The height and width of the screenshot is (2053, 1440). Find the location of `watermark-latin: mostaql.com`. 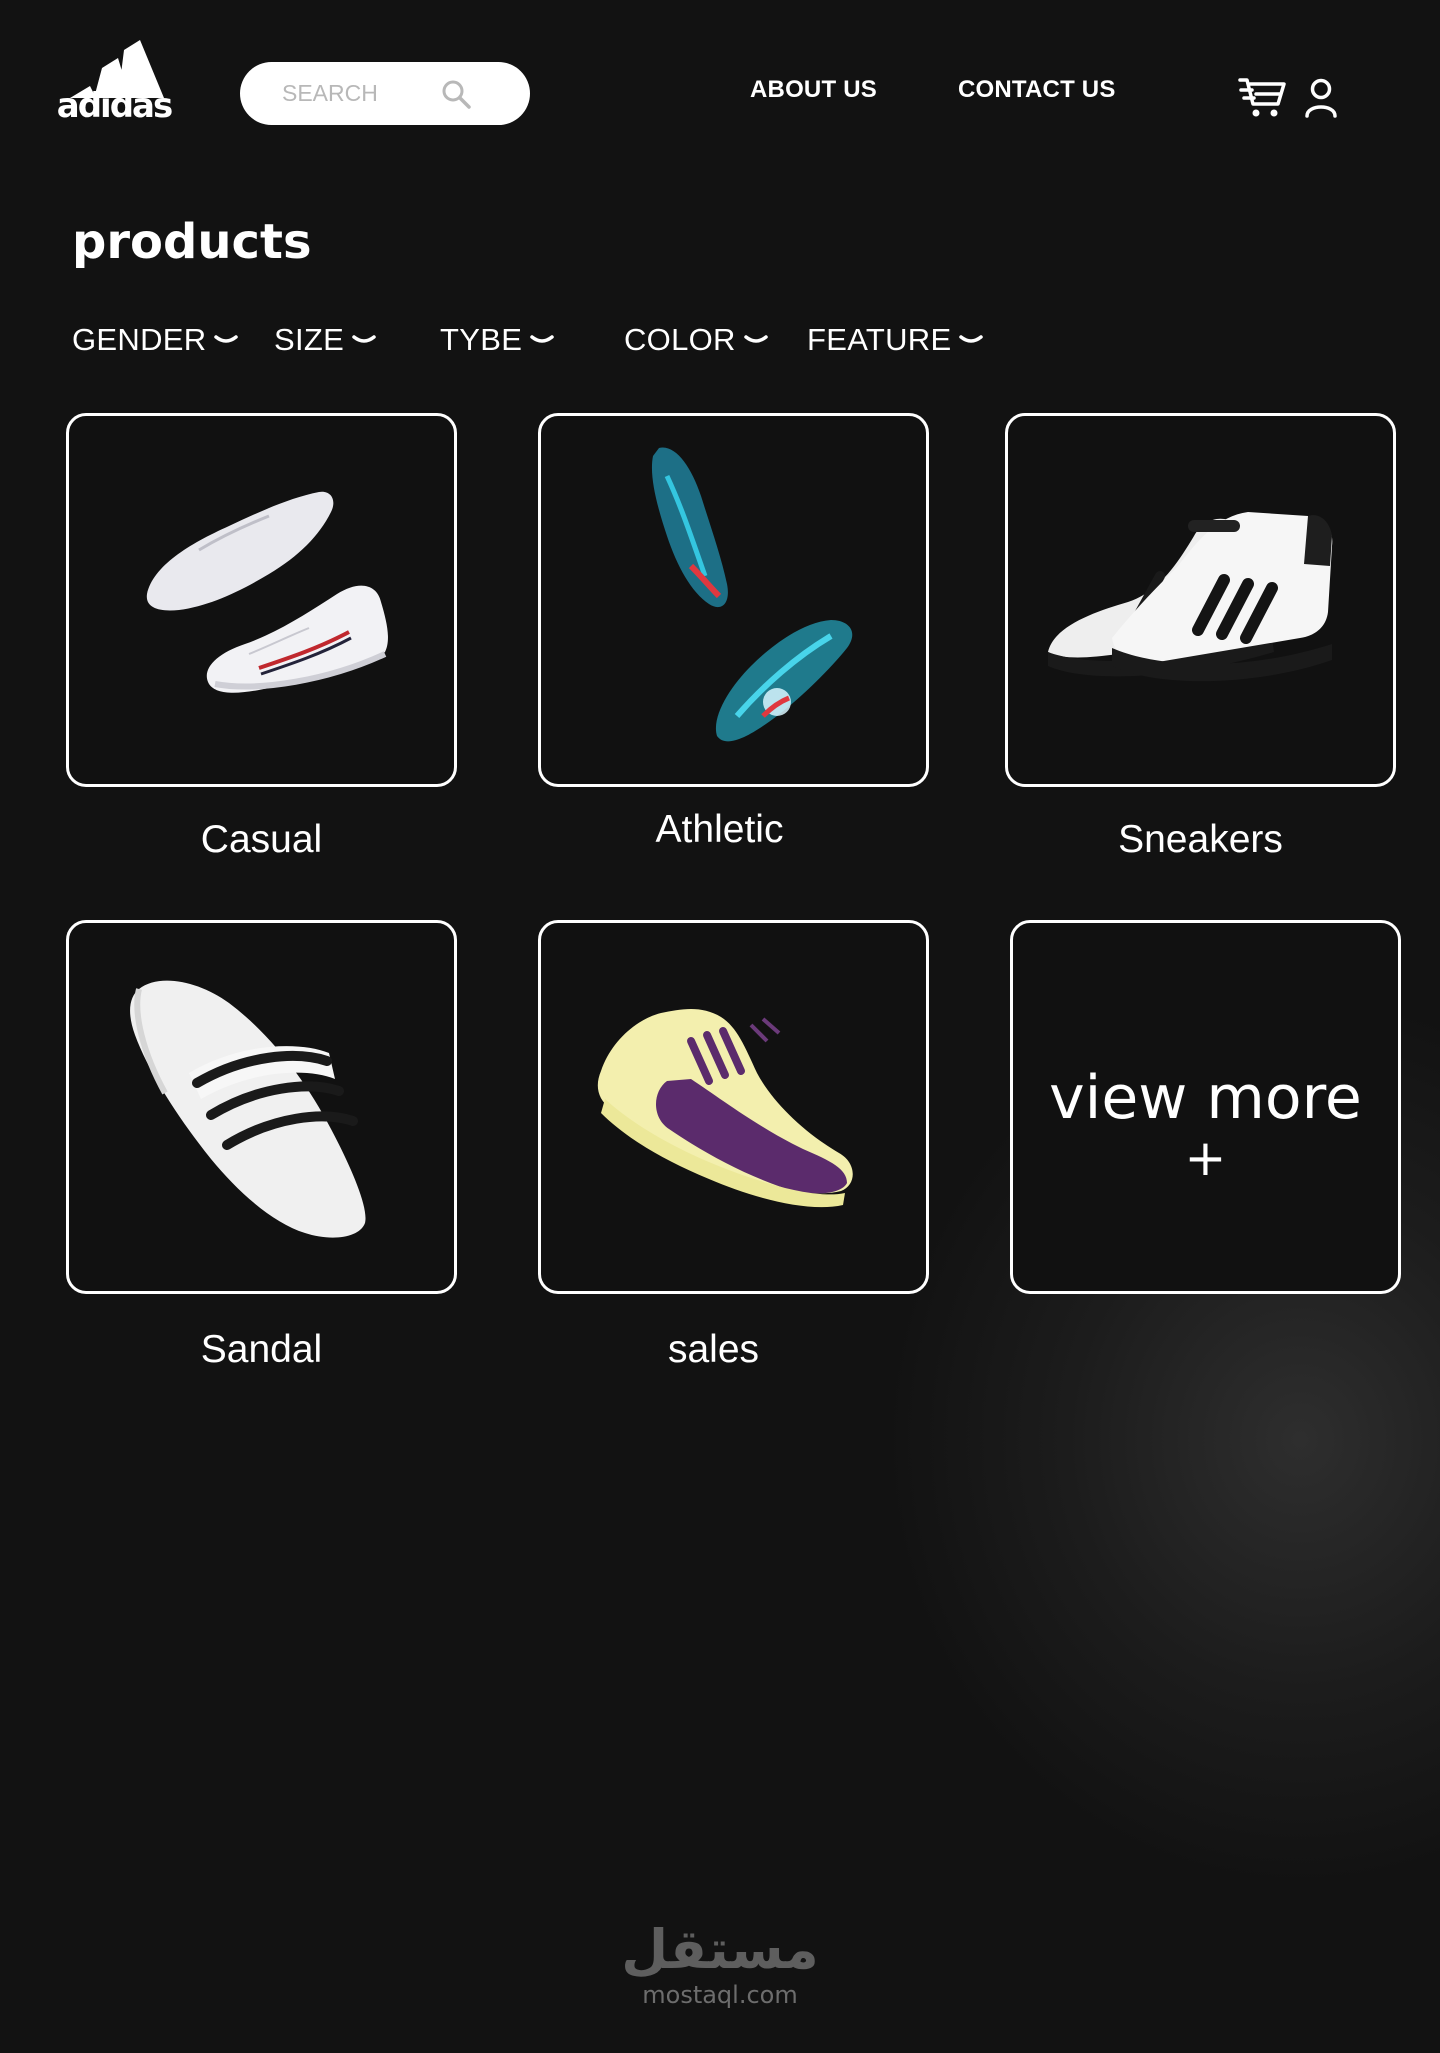

watermark-latin: mostaql.com is located at coordinates (720, 1995).